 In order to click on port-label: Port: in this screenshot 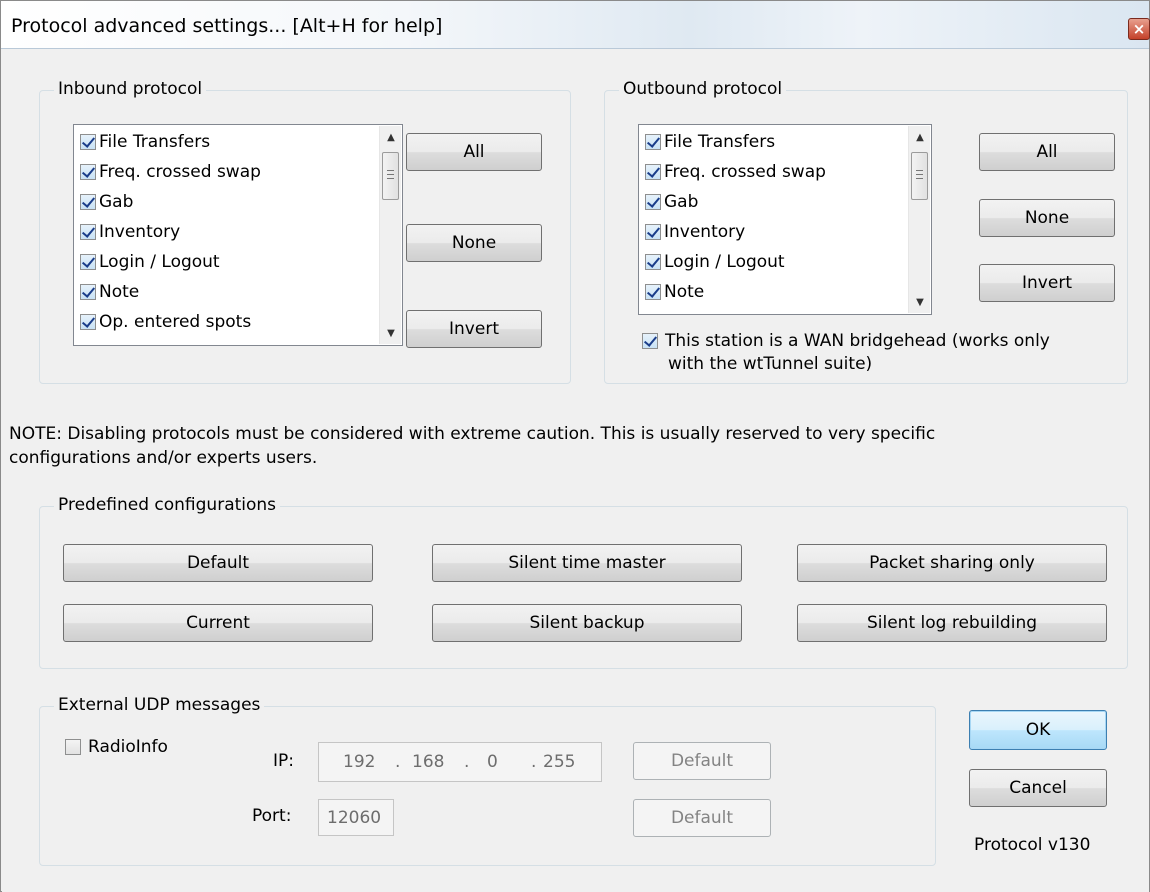, I will do `click(272, 816)`.